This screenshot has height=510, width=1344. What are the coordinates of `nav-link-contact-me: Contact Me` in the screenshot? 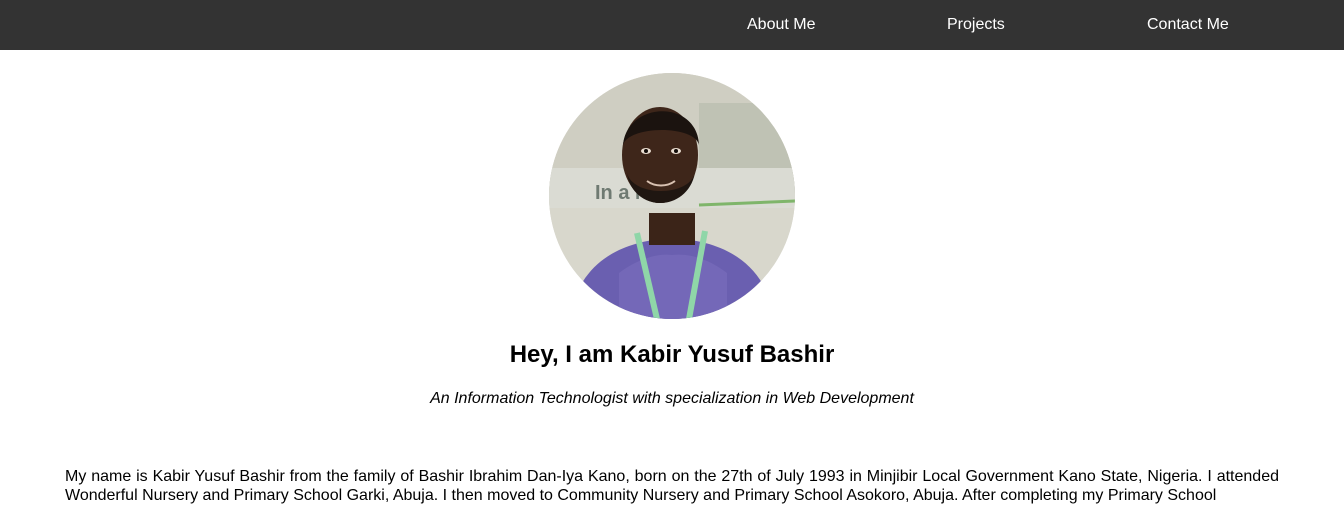 It's located at (1188, 25).